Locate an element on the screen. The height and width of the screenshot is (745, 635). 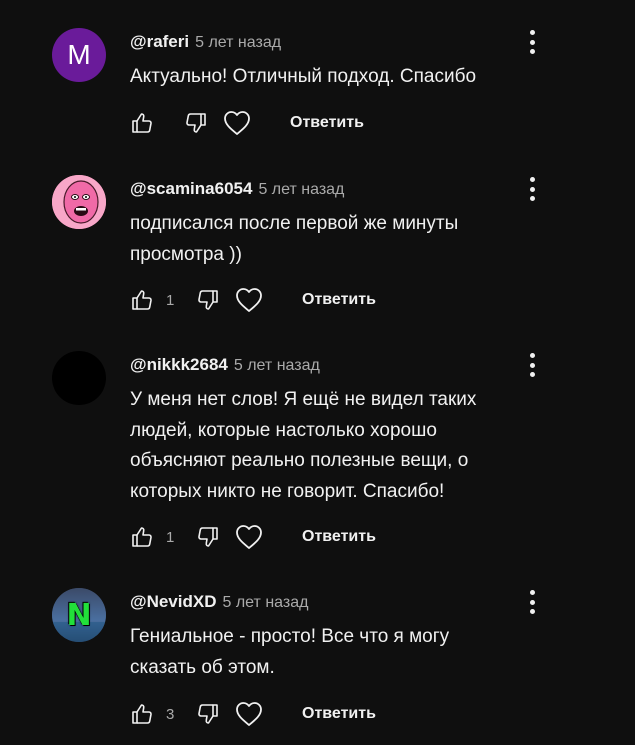
comment-header: @NevidXD 5 лет назад is located at coordinates (219, 602).